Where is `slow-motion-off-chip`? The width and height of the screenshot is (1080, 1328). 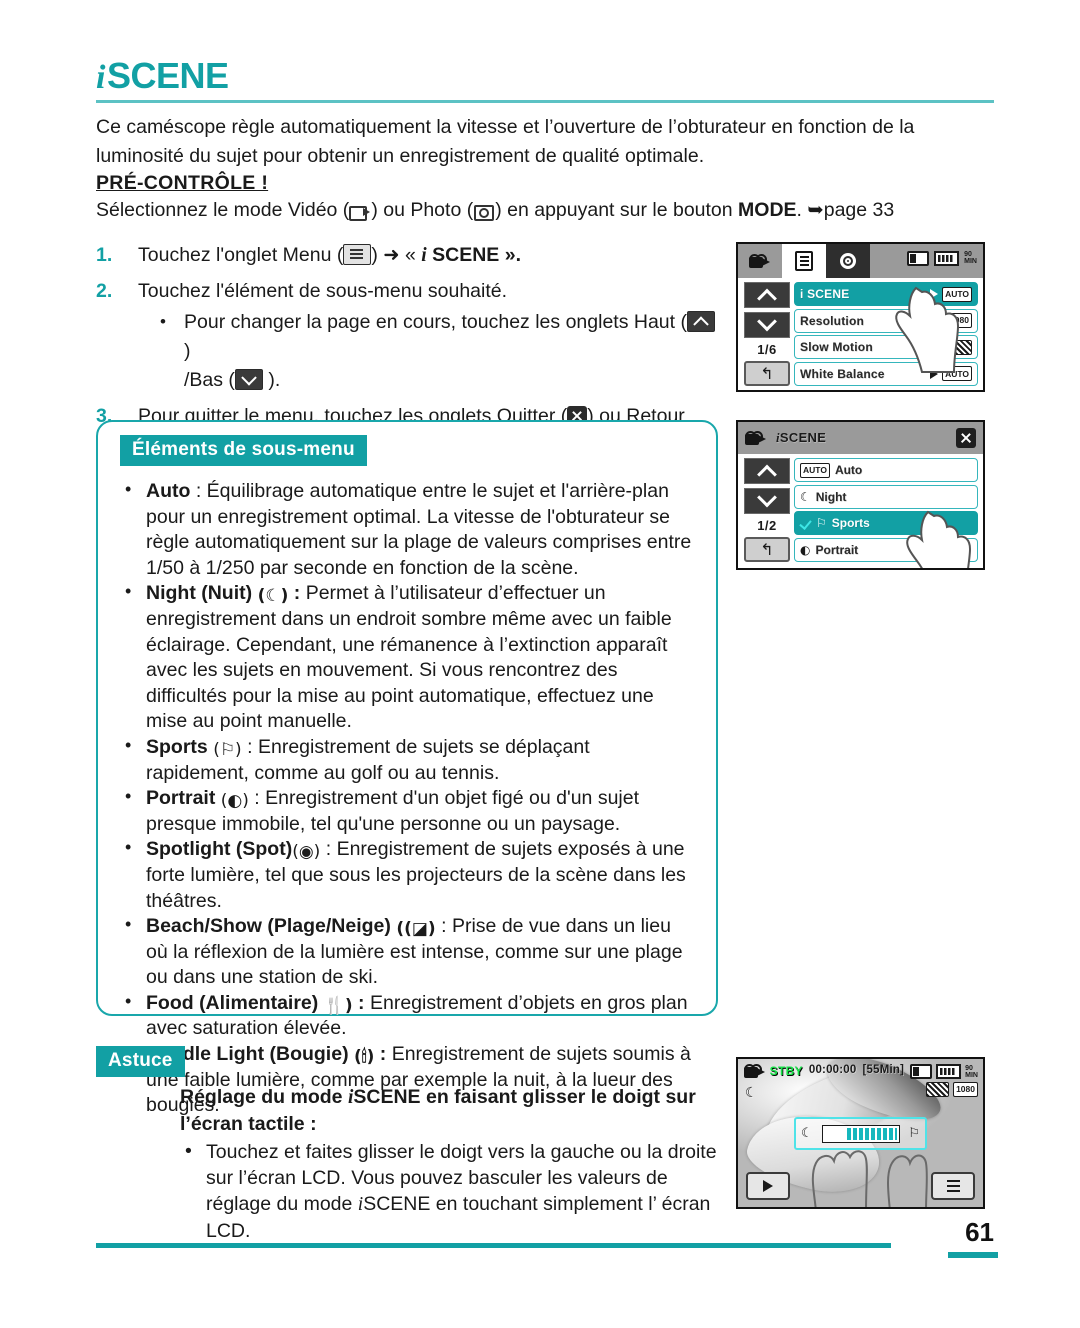 slow-motion-off-chip is located at coordinates (960, 347).